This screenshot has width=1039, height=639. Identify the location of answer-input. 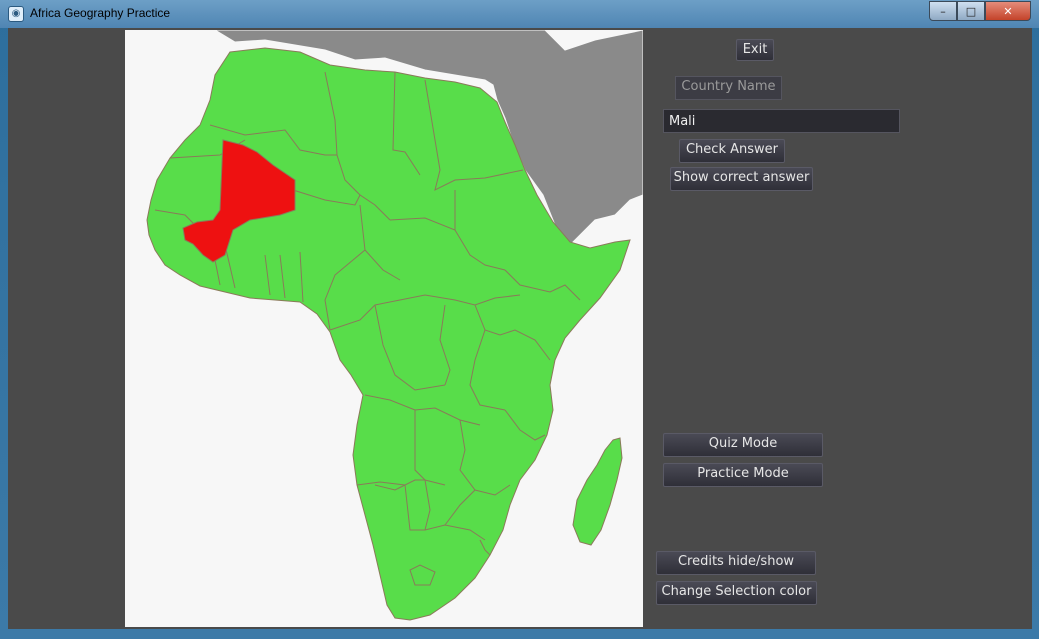
(781, 121).